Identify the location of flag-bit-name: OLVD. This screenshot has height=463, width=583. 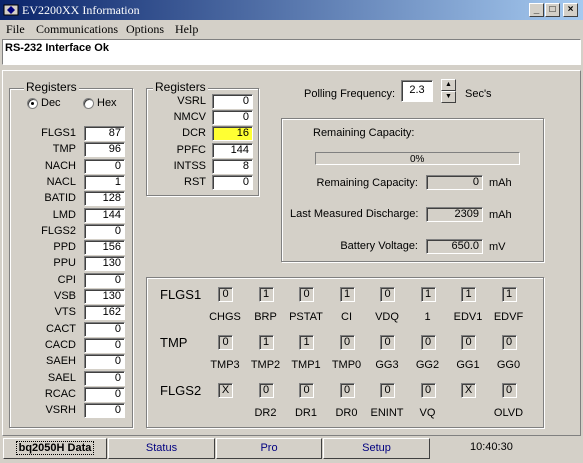
(508, 413).